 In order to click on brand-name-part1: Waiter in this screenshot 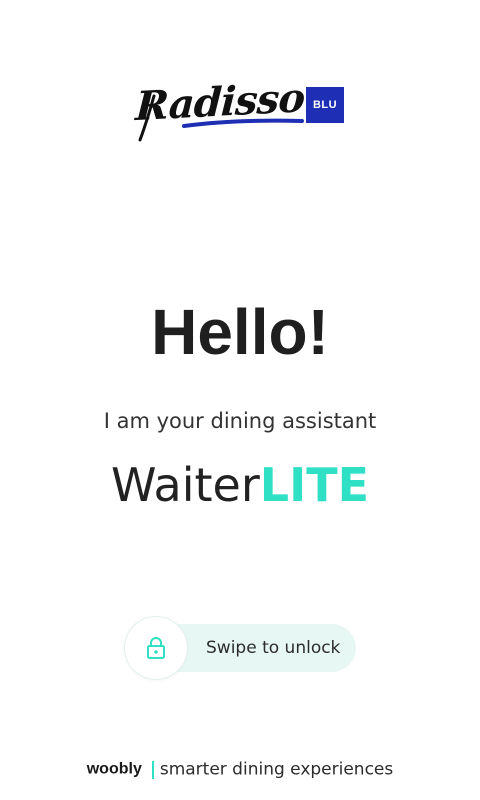, I will do `click(185, 485)`.